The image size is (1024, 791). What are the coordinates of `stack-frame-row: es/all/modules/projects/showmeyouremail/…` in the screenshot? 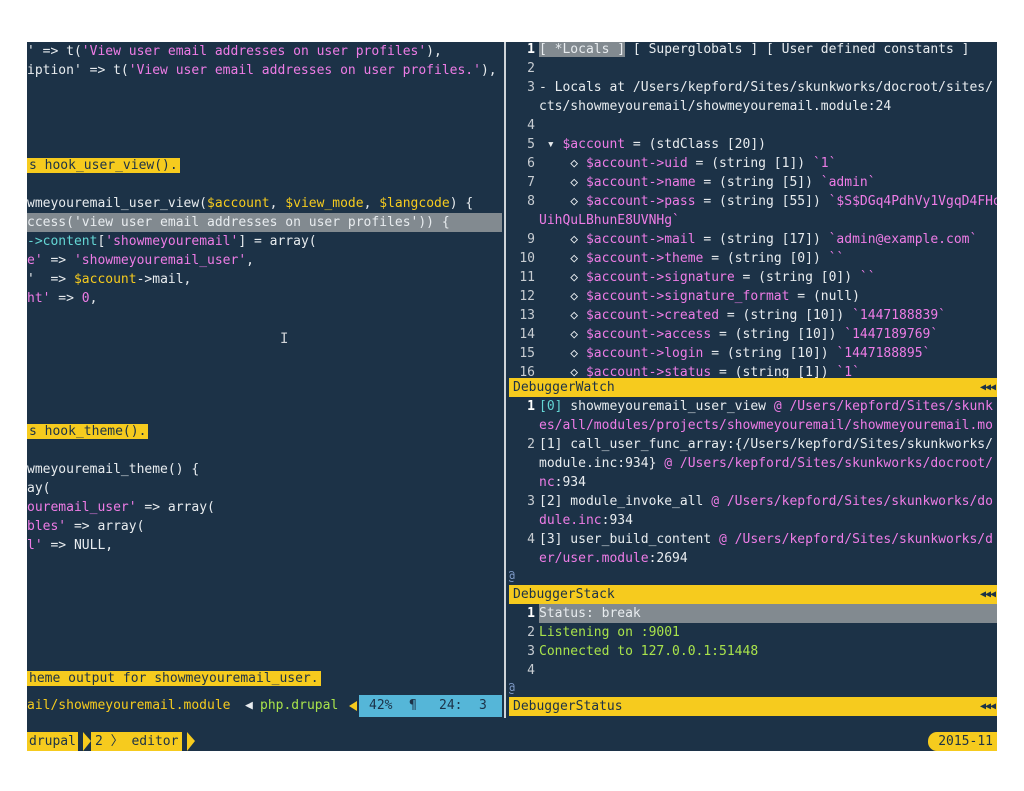 It's located at (753, 425).